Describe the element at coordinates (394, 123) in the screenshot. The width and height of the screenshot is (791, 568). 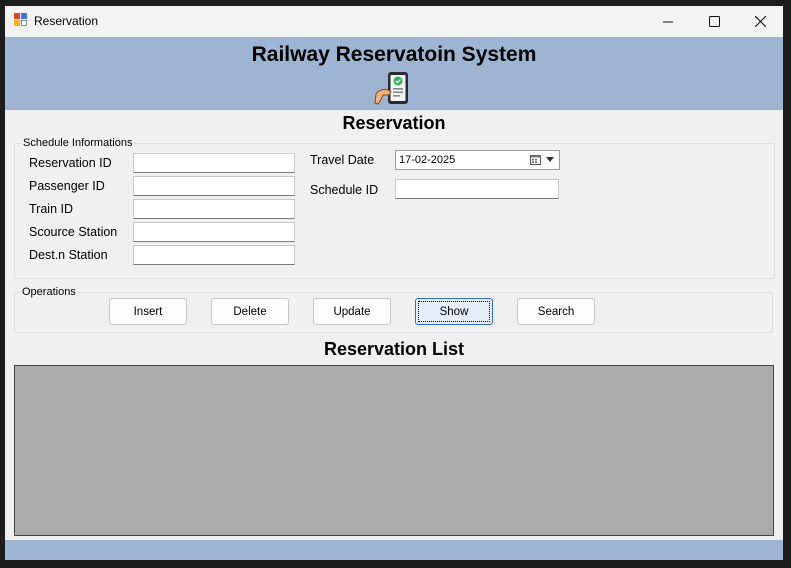
I see `reservation-heading: Reservation` at that location.